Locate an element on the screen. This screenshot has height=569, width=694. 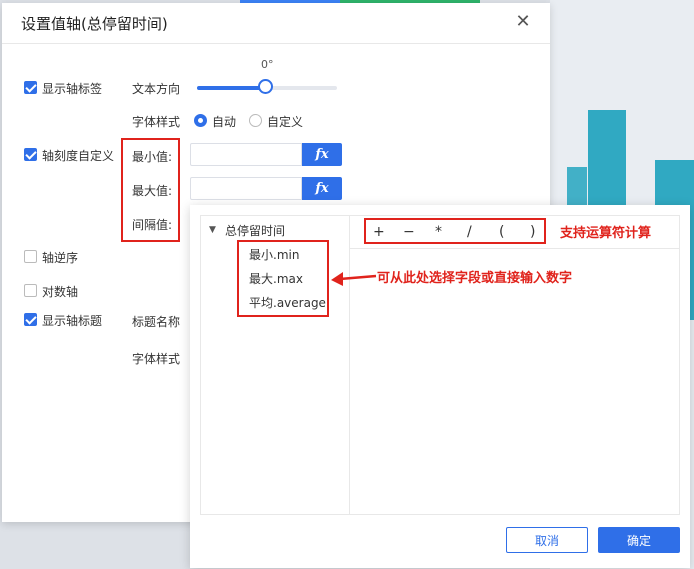
axis-custom-label: 轴刻度自定义 is located at coordinates (78, 156).